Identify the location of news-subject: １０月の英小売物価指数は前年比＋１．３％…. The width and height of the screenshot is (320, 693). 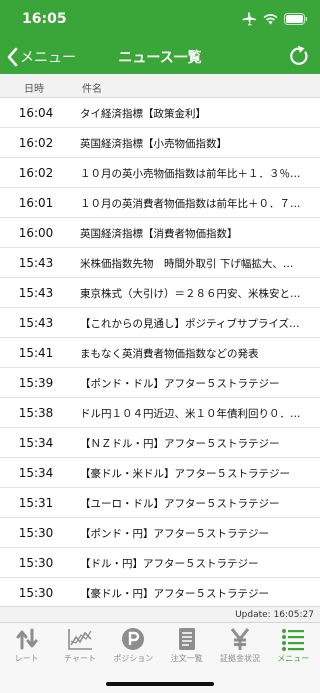
(190, 174).